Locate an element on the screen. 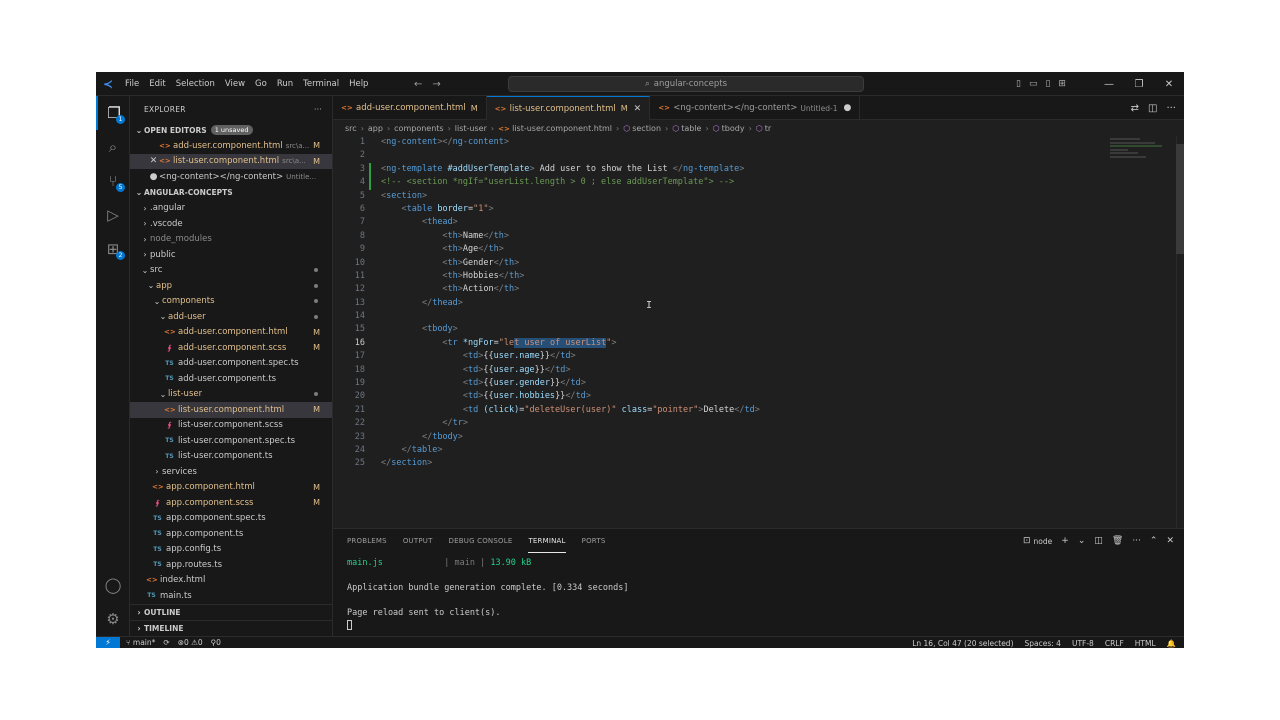 Image resolution: width=1280 pixels, height=720 pixels. editor-scroll-thumb is located at coordinates (1180, 199).